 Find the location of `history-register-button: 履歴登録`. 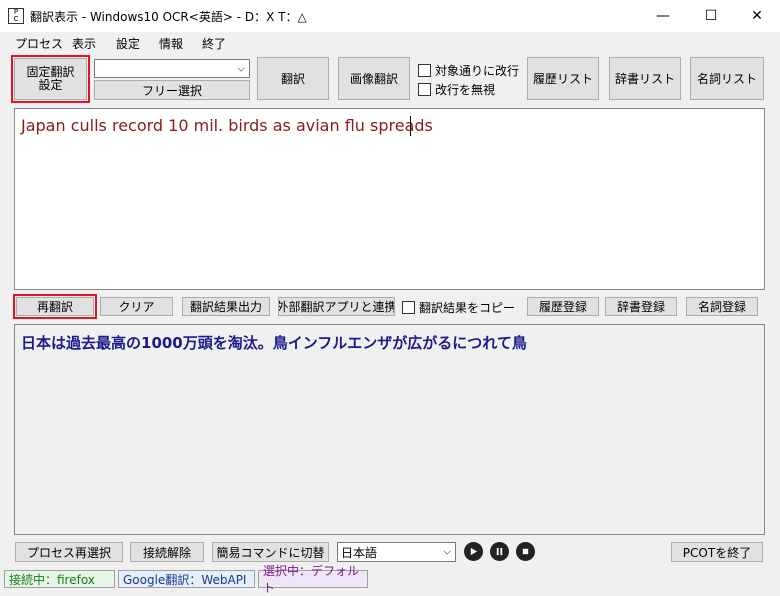

history-register-button: 履歴登録 is located at coordinates (563, 306).